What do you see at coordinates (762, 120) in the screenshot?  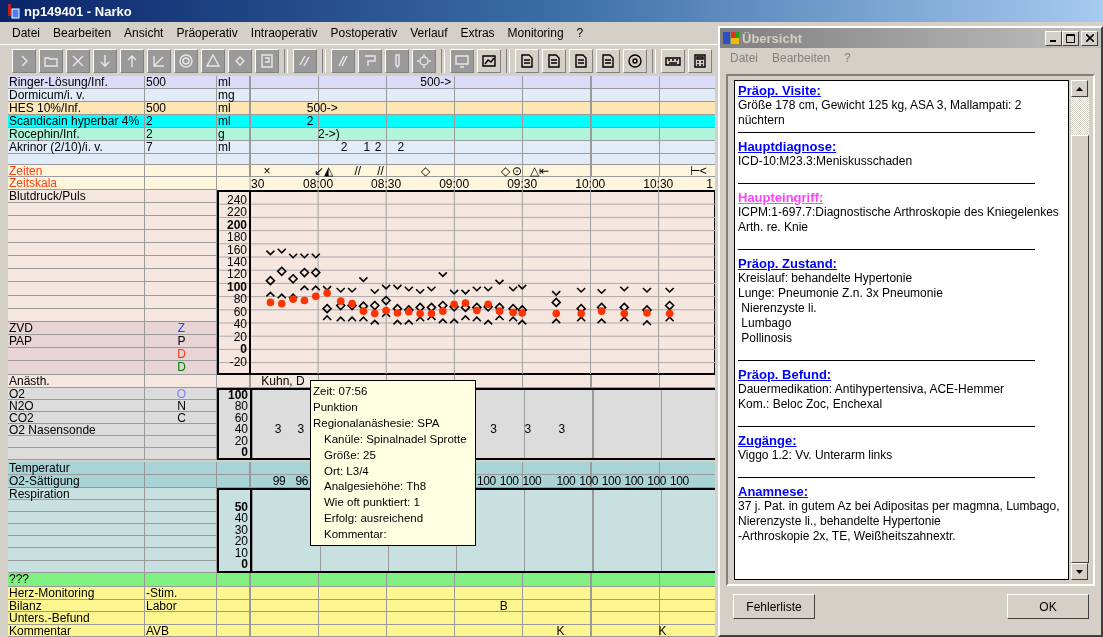 I see `section-text: nüchtern` at bounding box center [762, 120].